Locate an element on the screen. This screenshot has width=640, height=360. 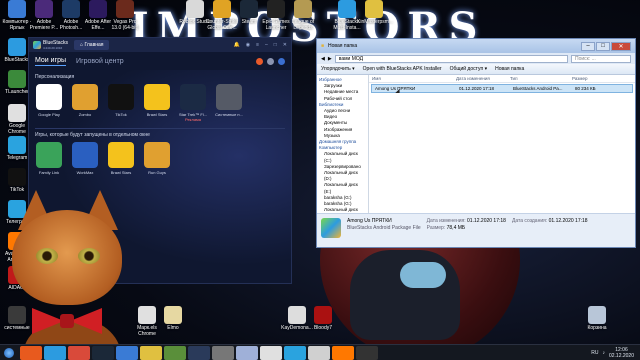
desktop-icon: Bloody7 is located at coordinates (323, 318).